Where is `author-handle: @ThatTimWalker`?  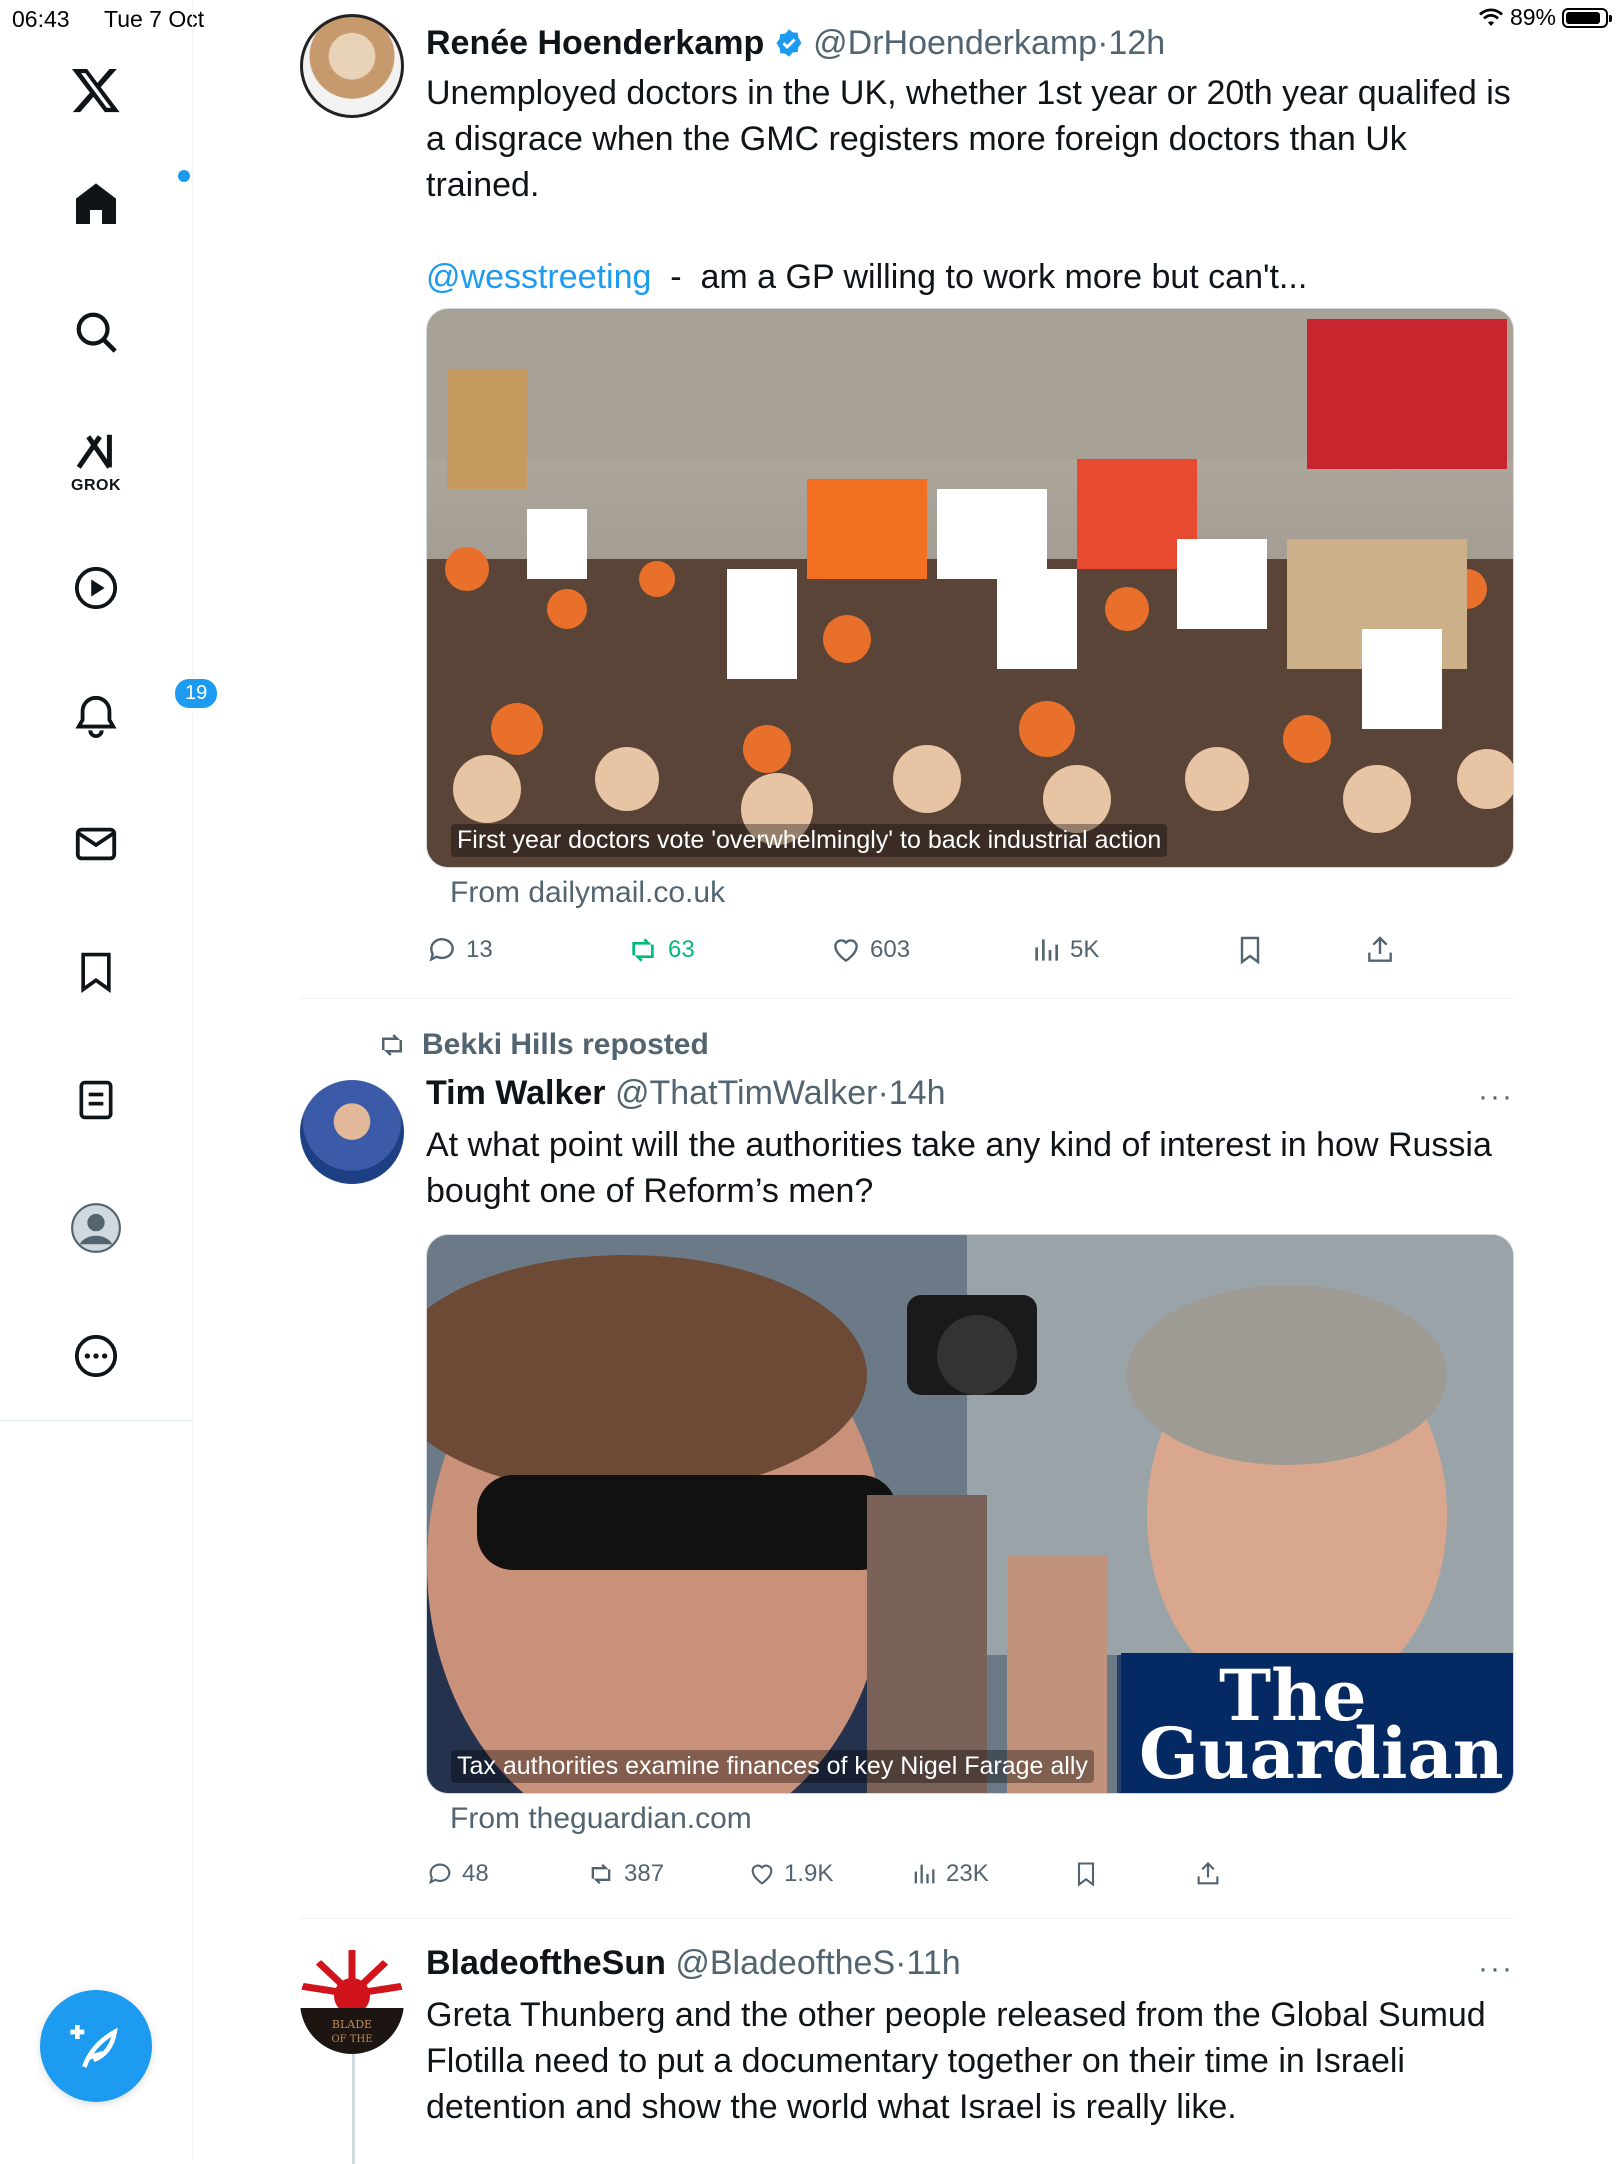 author-handle: @ThatTimWalker is located at coordinates (746, 1093).